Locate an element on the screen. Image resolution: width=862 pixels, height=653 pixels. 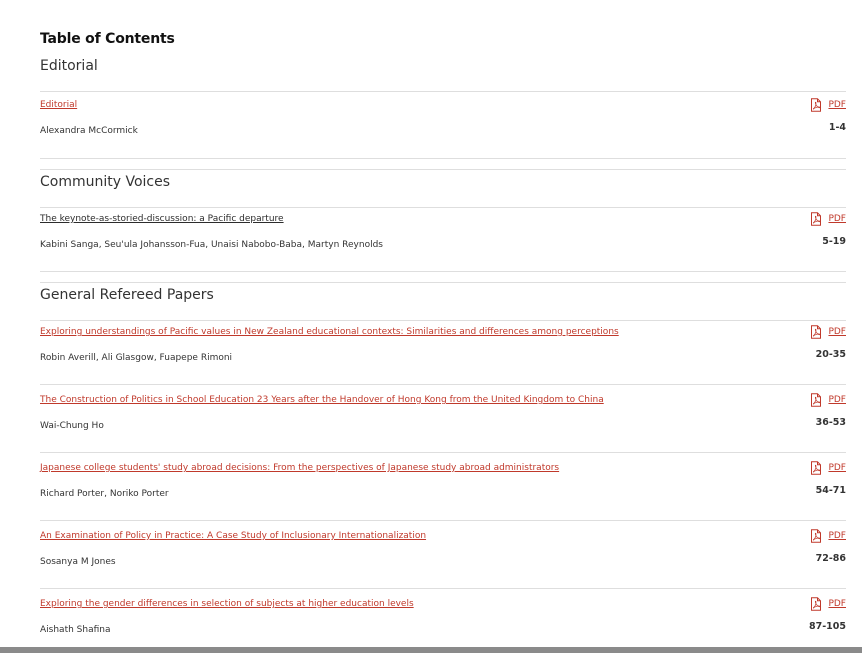
article-authors: Richard Porter, Noriko Porter is located at coordinates (104, 494).